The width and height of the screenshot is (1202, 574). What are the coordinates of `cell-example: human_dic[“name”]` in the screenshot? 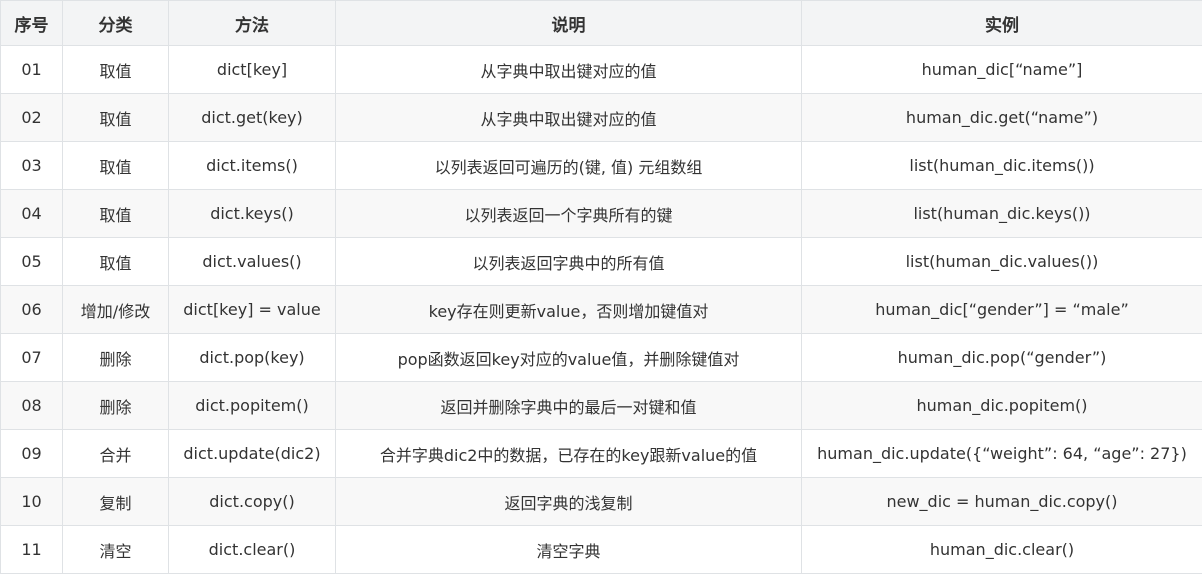 It's located at (1002, 70).